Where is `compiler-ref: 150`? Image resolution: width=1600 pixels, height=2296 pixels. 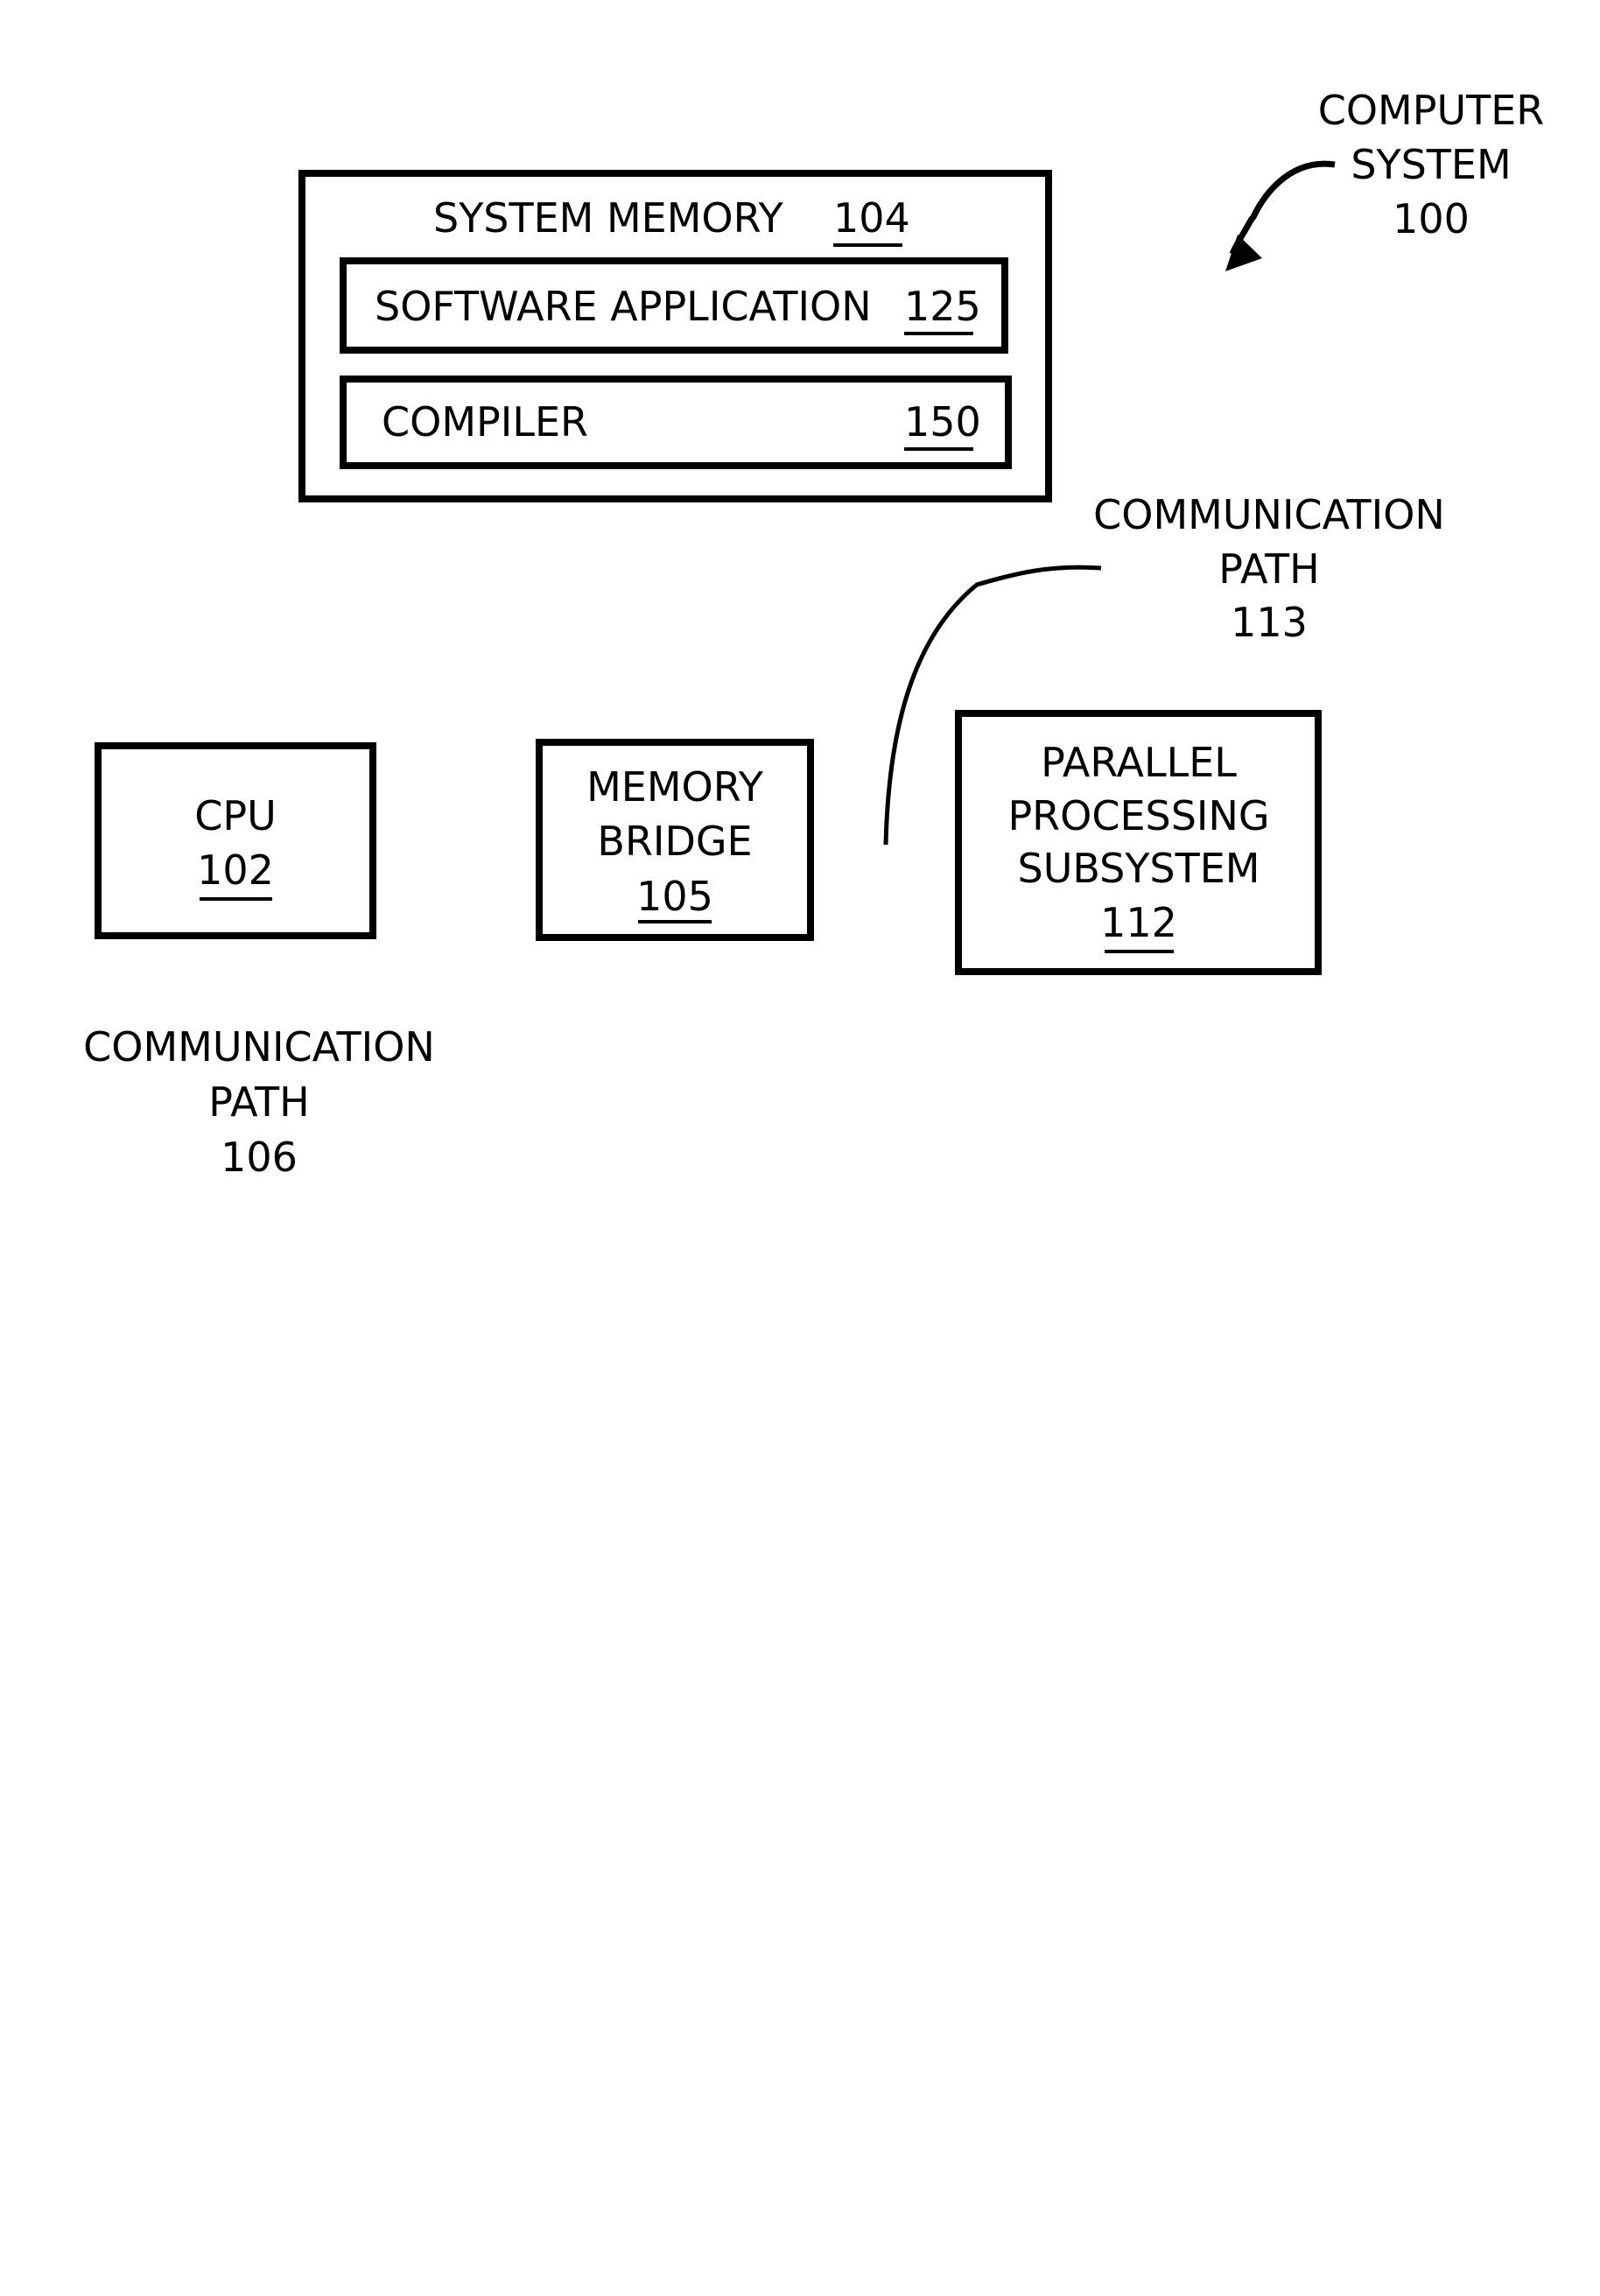 compiler-ref: 150 is located at coordinates (943, 422).